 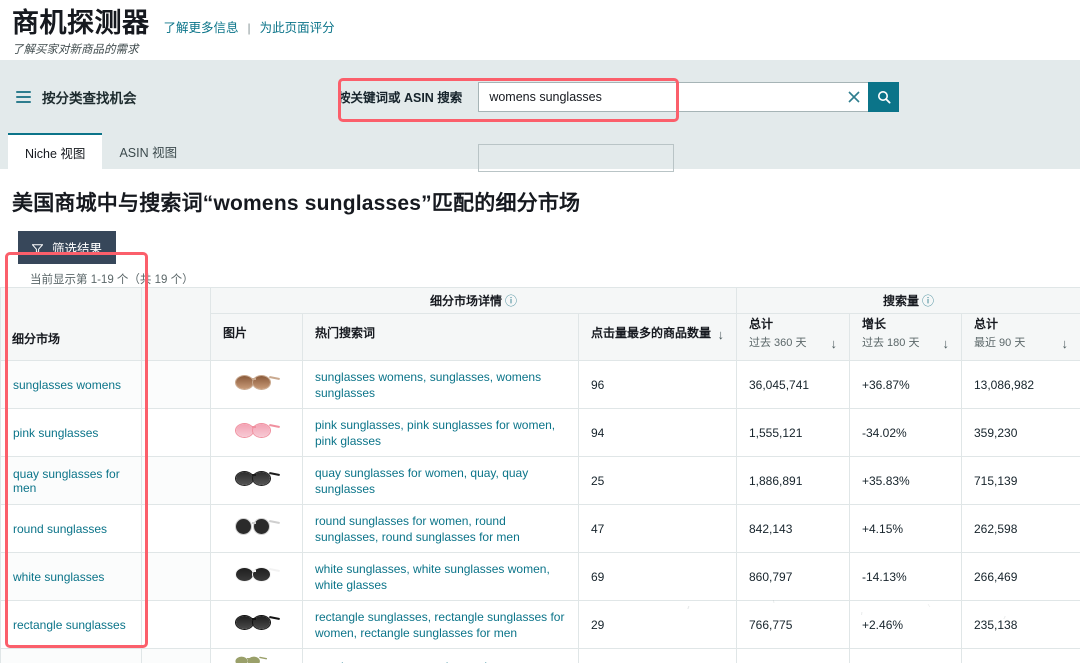 I want to click on thumb-tortoise-cateye-sunglasses, so click(x=257, y=383).